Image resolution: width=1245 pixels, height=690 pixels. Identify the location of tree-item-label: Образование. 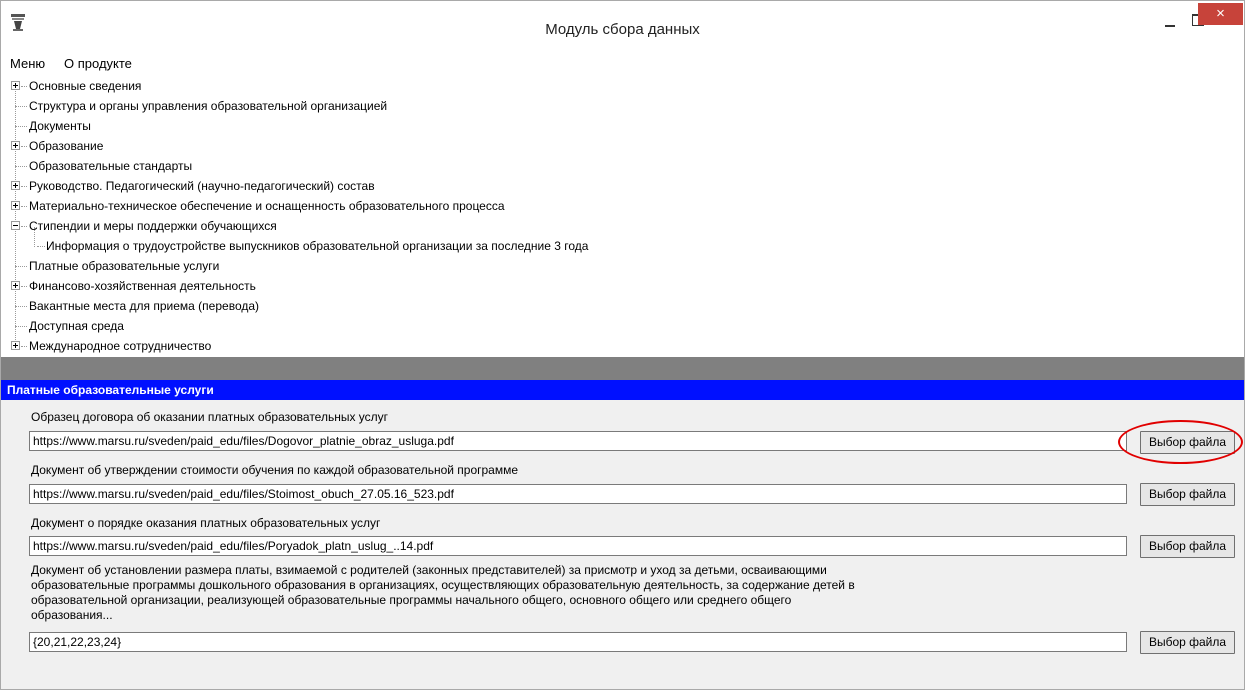
(66, 146).